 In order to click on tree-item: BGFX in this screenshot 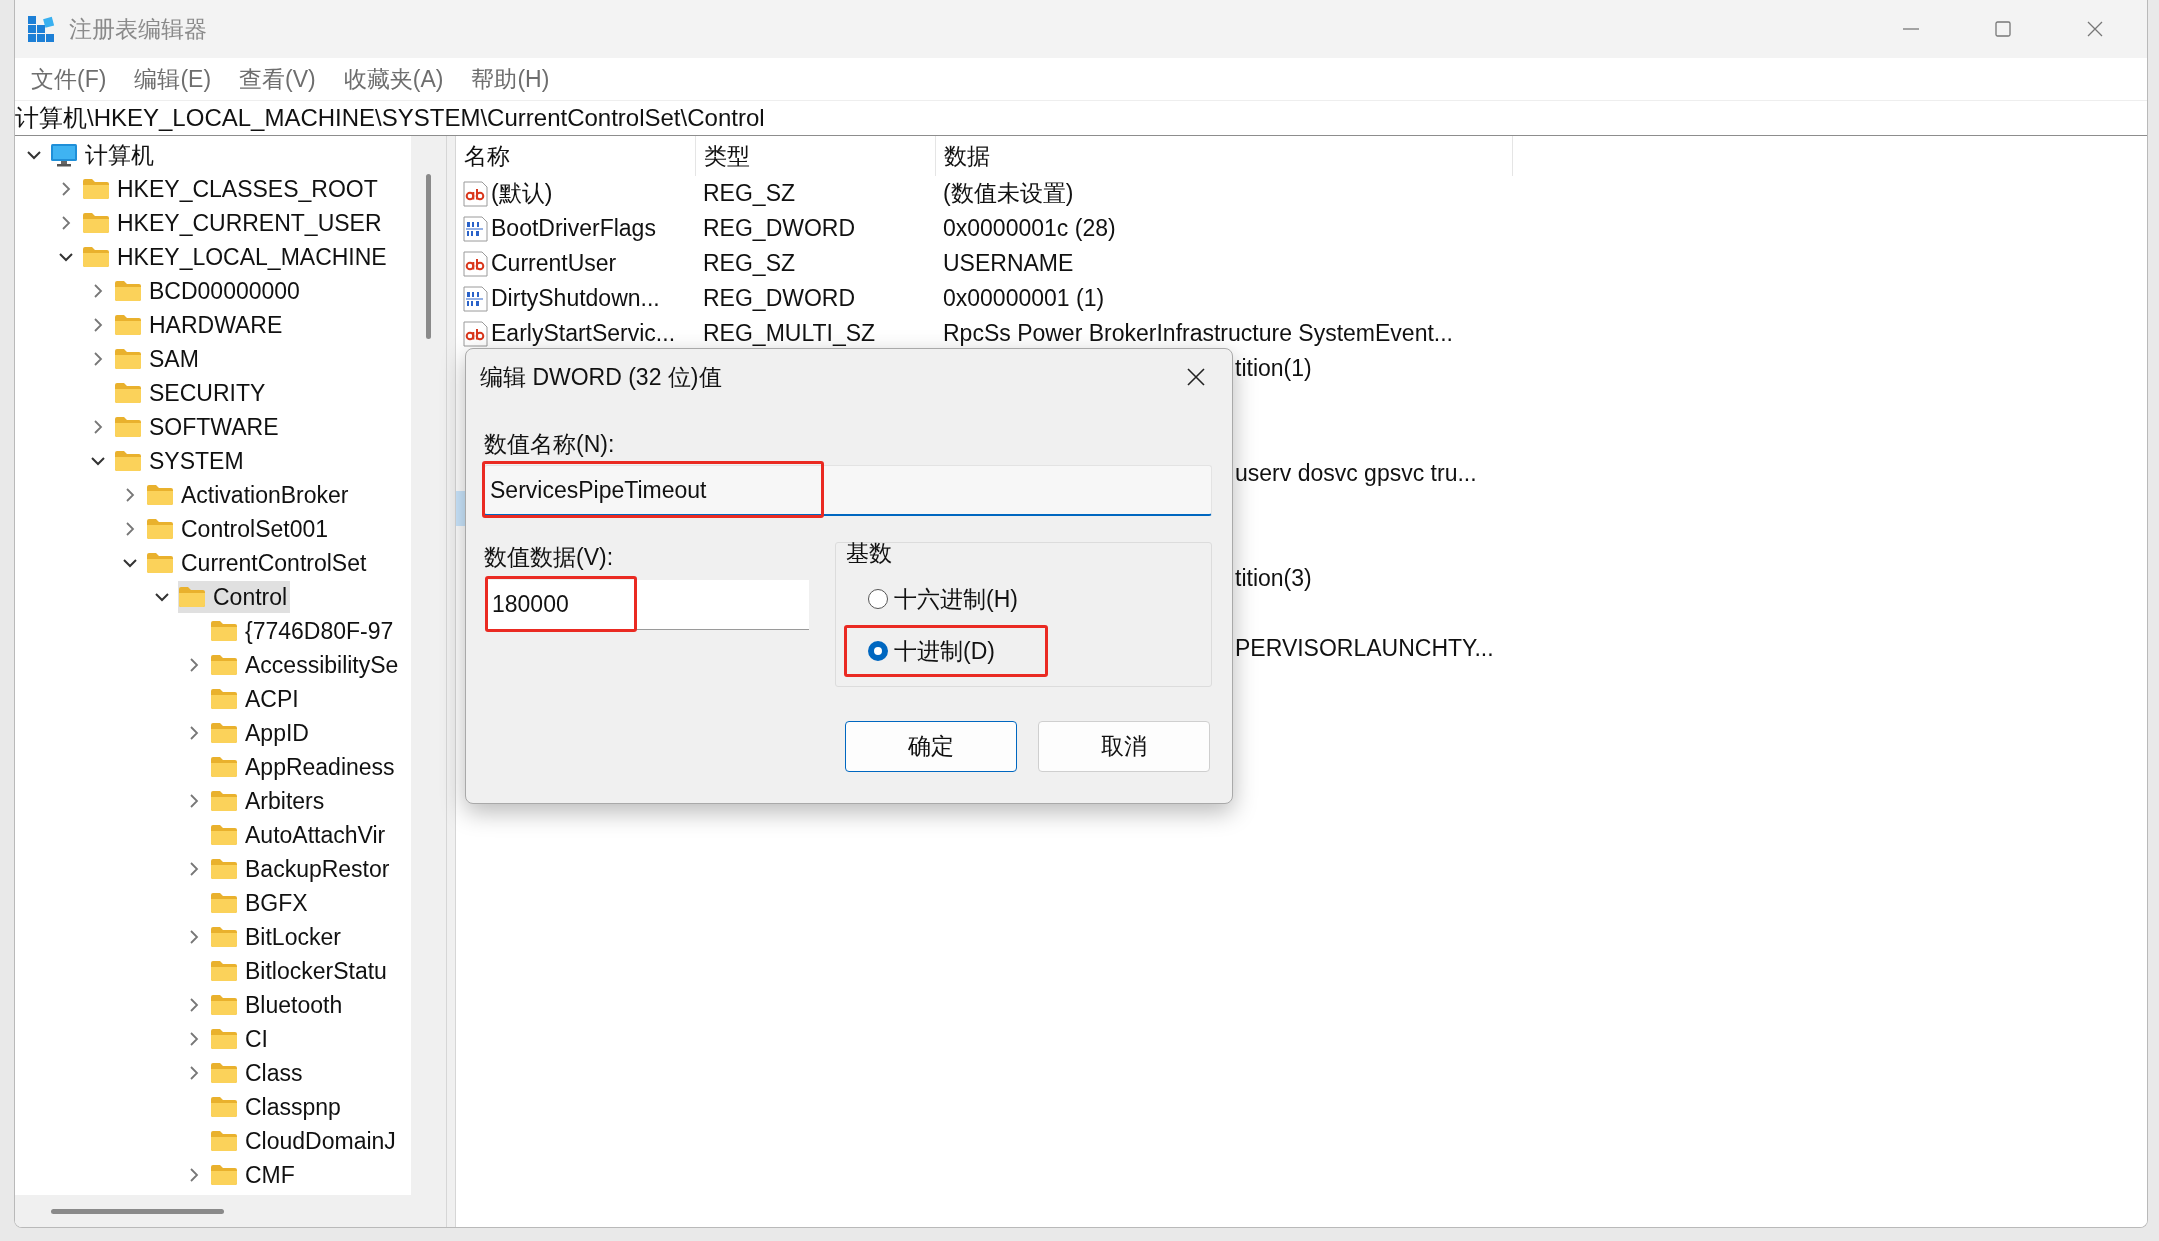, I will do `click(260, 903)`.